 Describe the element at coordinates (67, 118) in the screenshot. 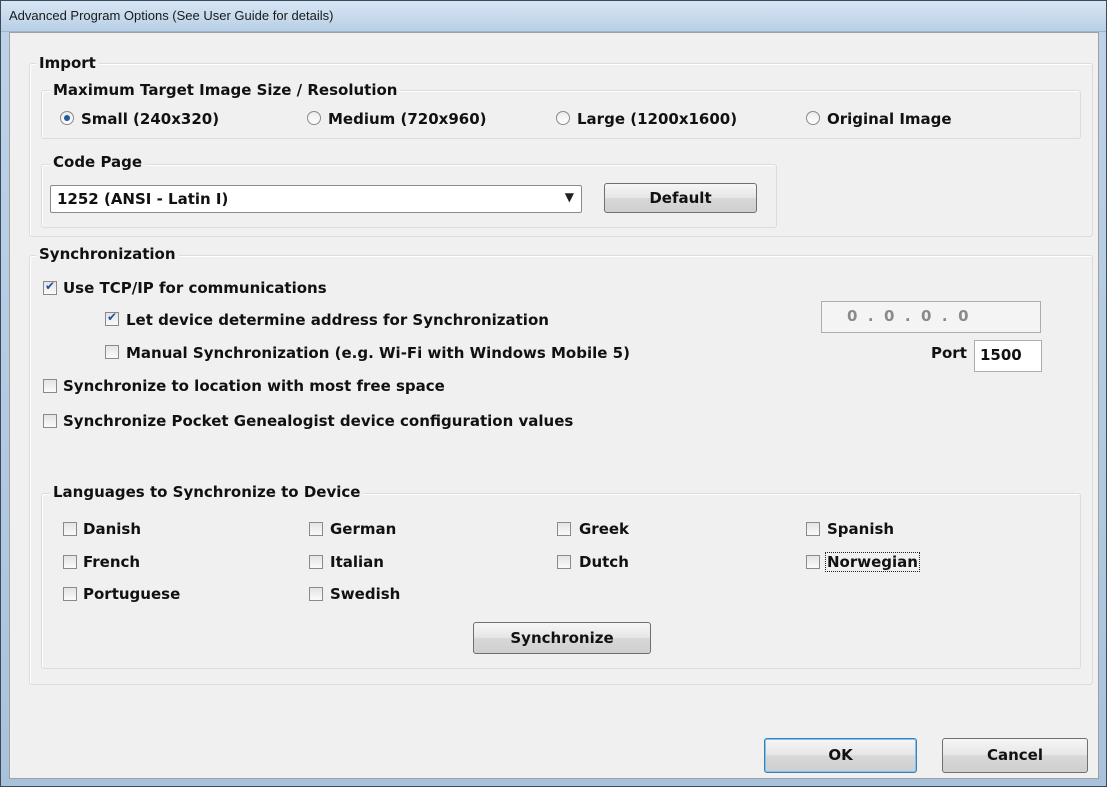

I see `resolution-small-radio` at that location.